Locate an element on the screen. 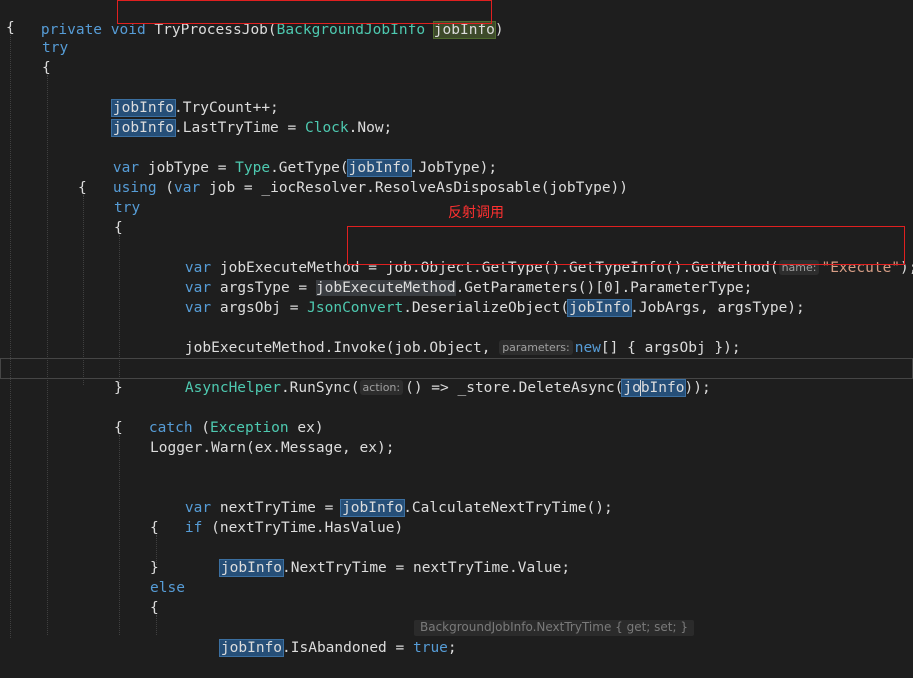  code-line-25: } is located at coordinates (154, 568).